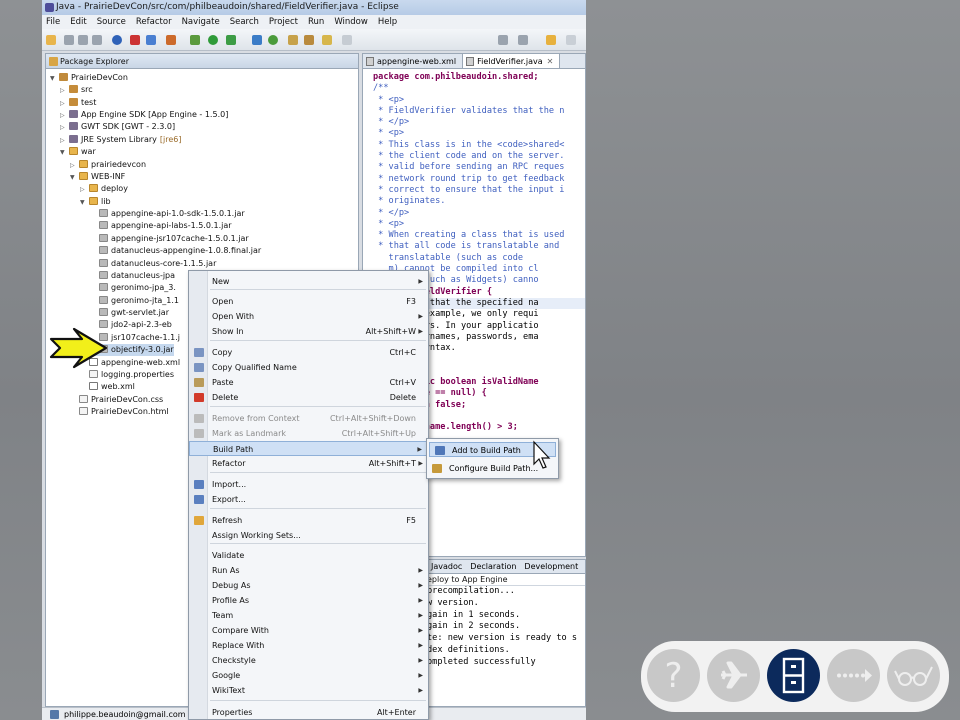 The image size is (960, 720). I want to click on run-icon, so click(213, 40).